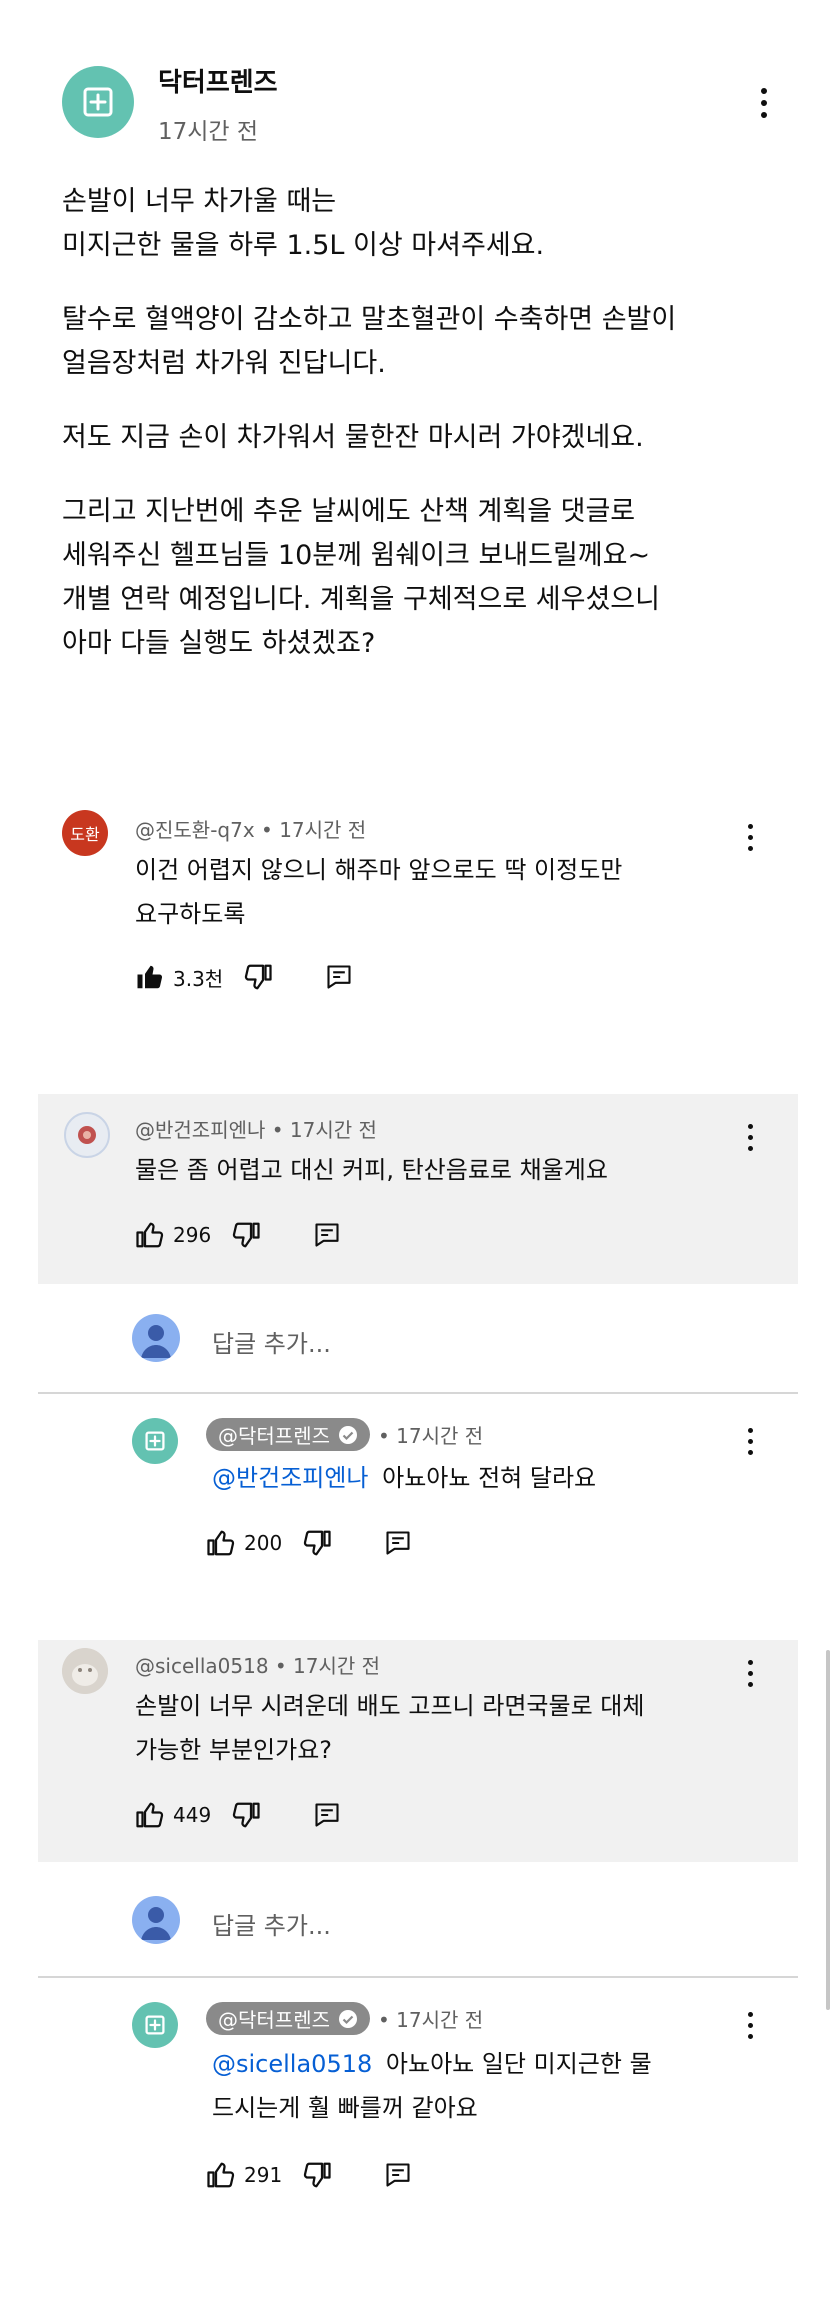 This screenshot has height=2315, width=835. I want to click on reply-actions: 200, so click(309, 1543).